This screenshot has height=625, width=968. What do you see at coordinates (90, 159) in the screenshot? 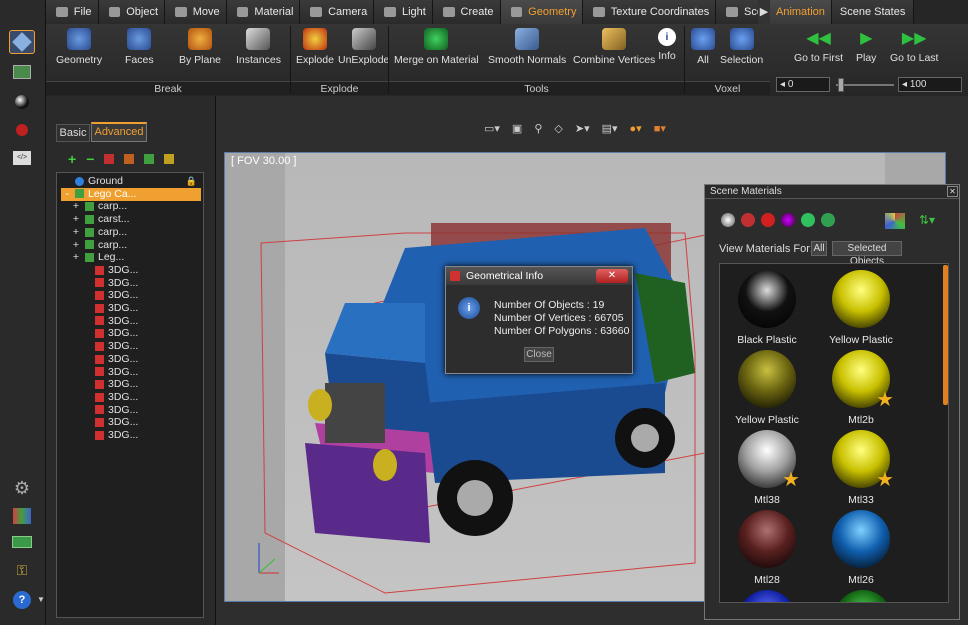
I see `remove-icon: −` at bounding box center [90, 159].